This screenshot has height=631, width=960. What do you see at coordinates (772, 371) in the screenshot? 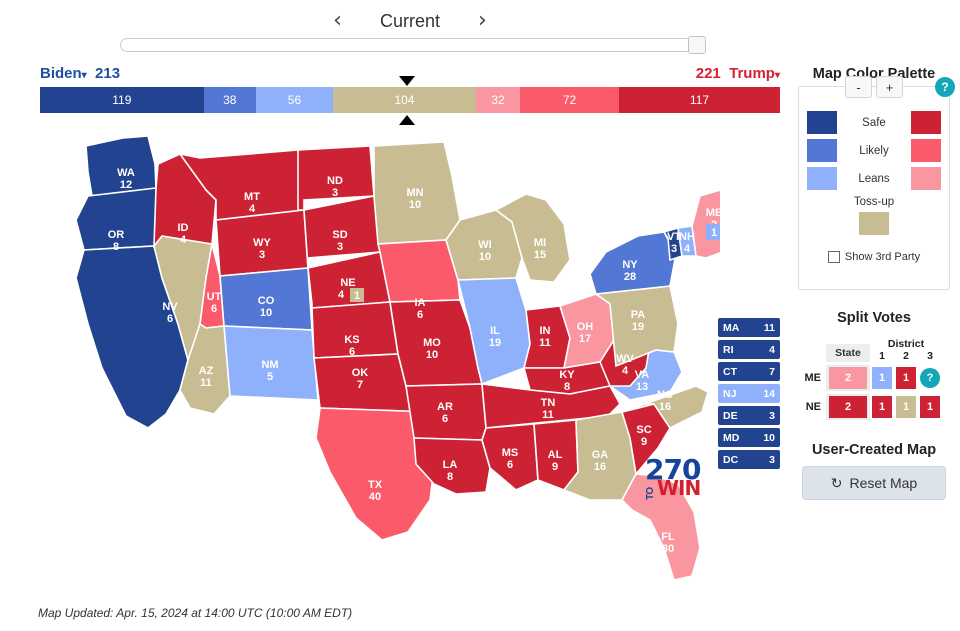
I see `small-state-ev: 7` at bounding box center [772, 371].